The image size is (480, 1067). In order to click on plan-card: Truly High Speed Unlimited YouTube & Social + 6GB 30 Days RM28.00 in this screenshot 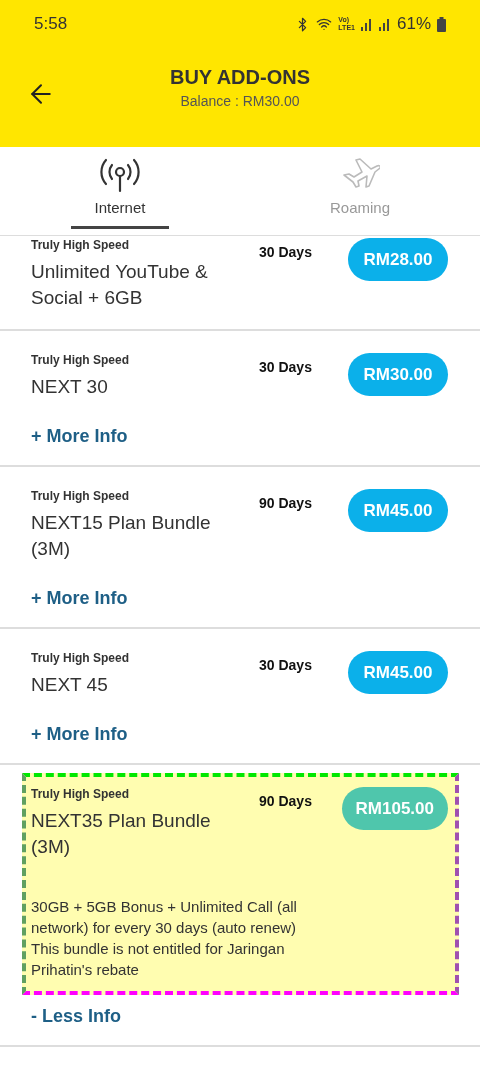, I will do `click(240, 283)`.